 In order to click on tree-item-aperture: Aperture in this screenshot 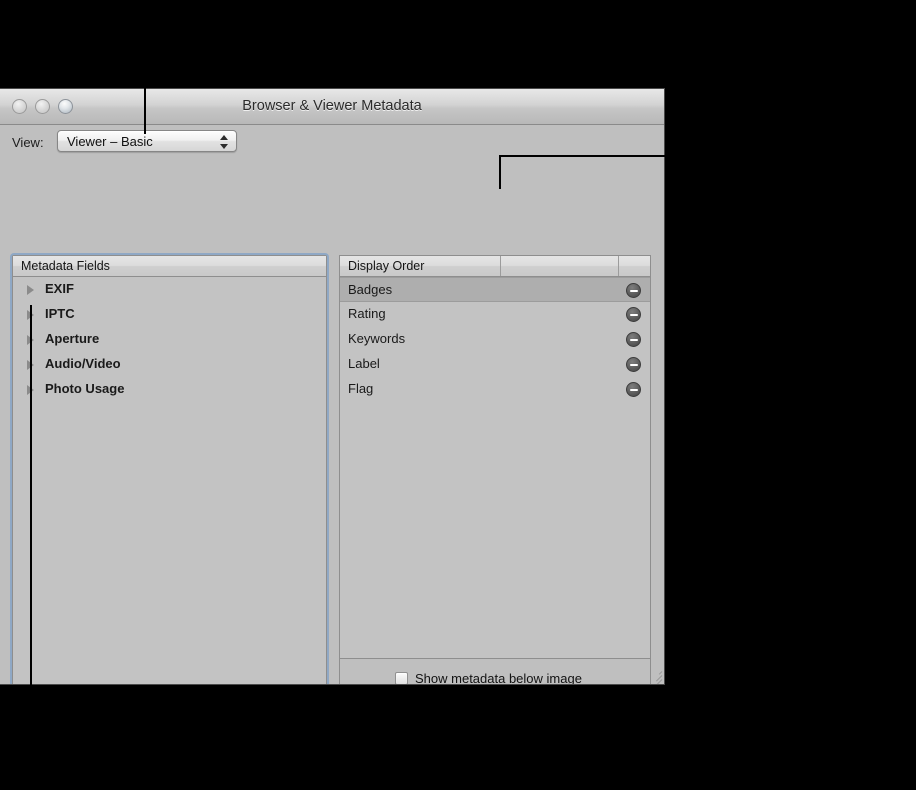, I will do `click(169, 339)`.